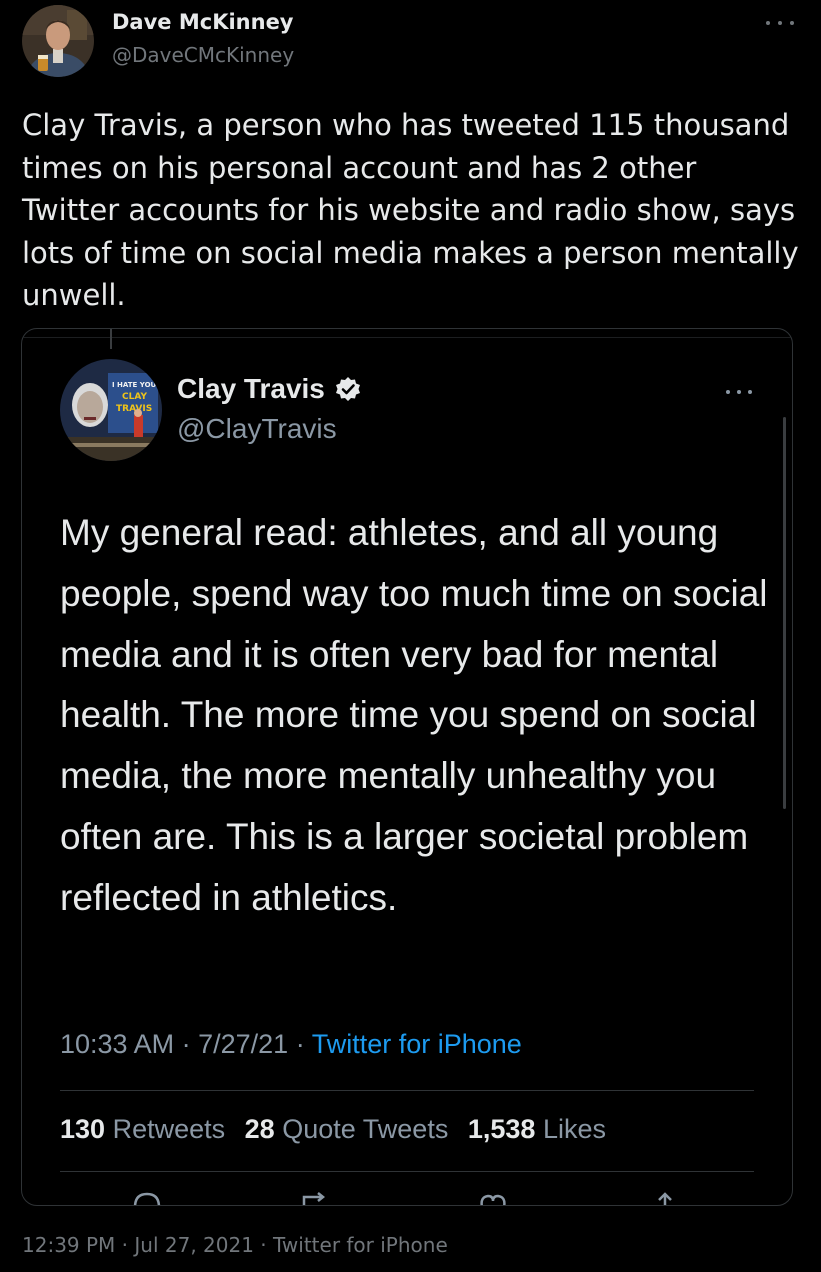 The image size is (821, 1272). I want to click on quotes-label: Quote Tweets, so click(365, 1129).